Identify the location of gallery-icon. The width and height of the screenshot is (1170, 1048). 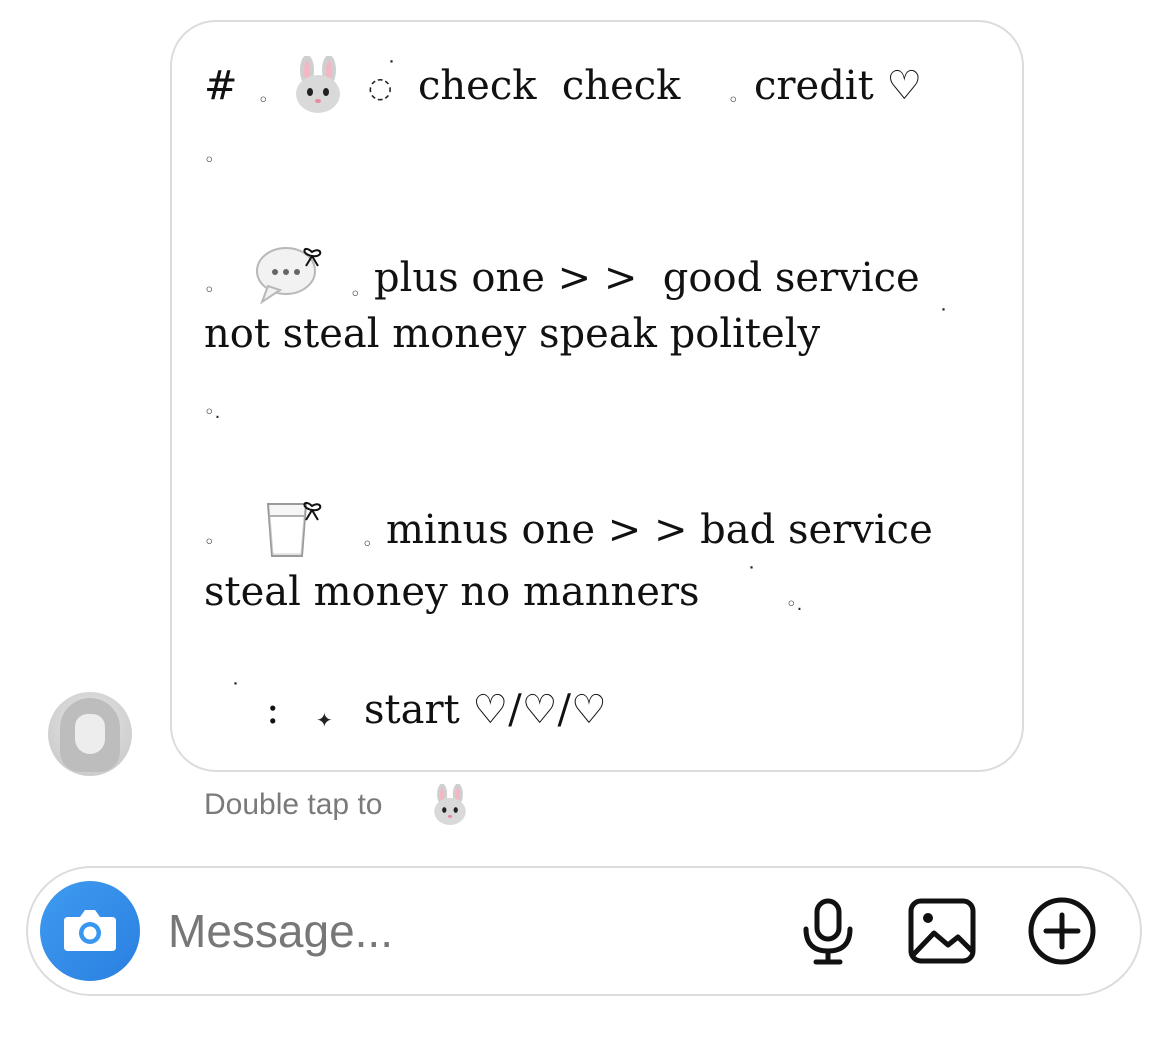
(942, 931).